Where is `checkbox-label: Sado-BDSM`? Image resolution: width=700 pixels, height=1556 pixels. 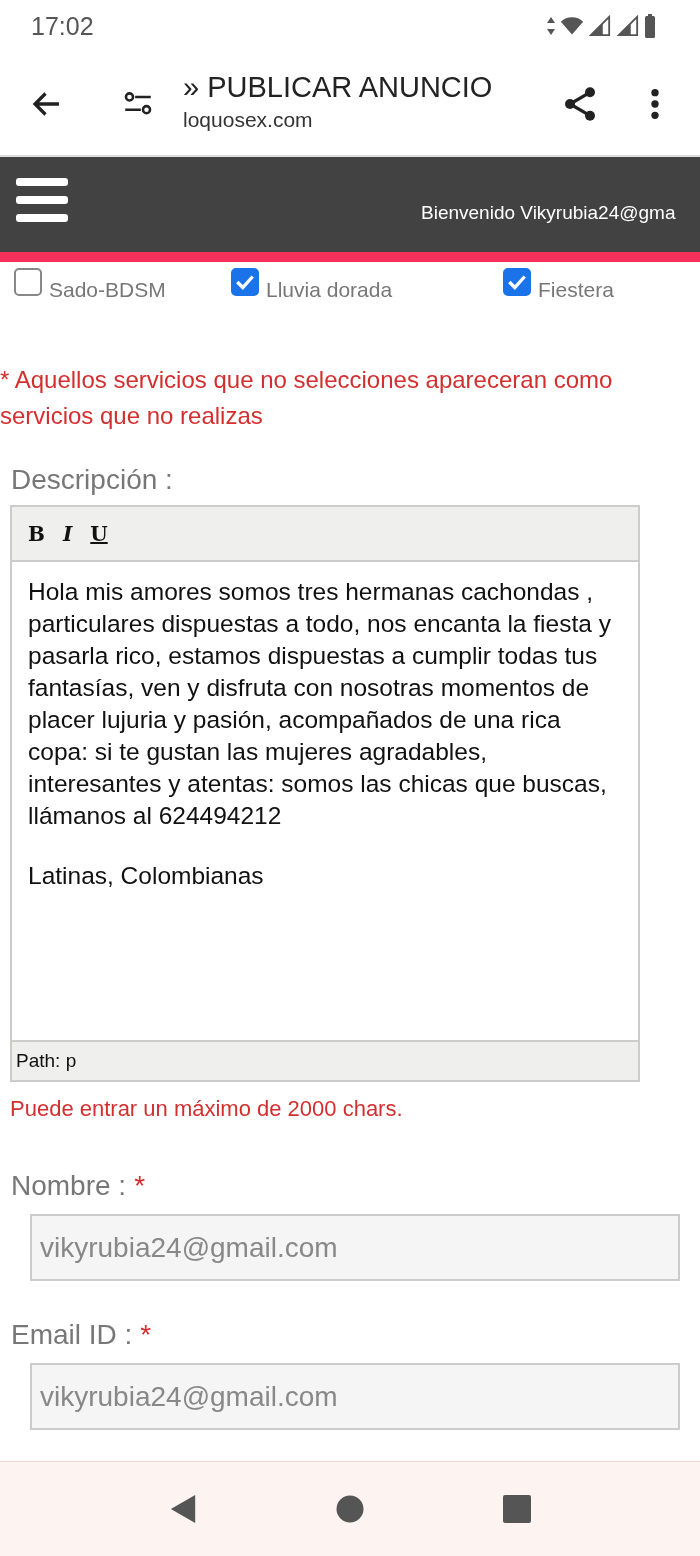 checkbox-label: Sado-BDSM is located at coordinates (107, 290).